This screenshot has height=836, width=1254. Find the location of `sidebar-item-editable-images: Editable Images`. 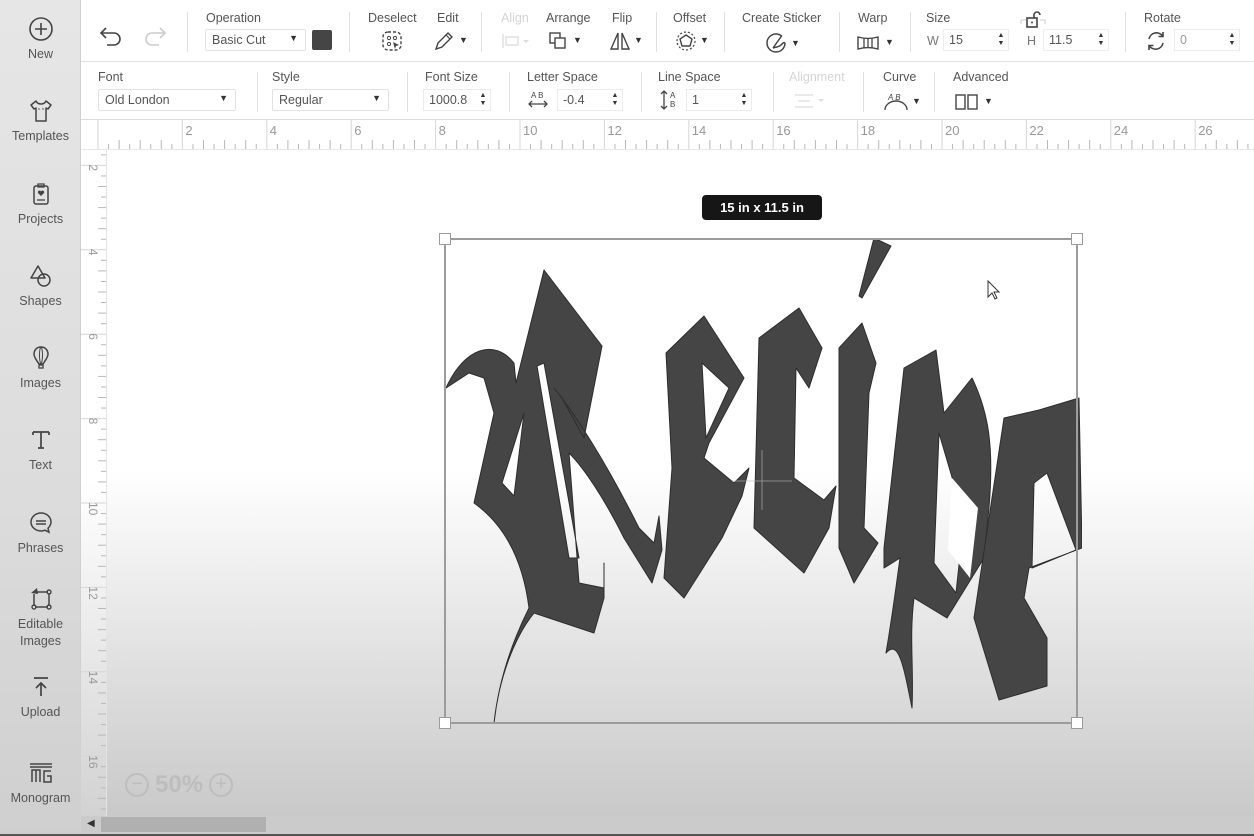

sidebar-item-editable-images: Editable Images is located at coordinates (40, 618).